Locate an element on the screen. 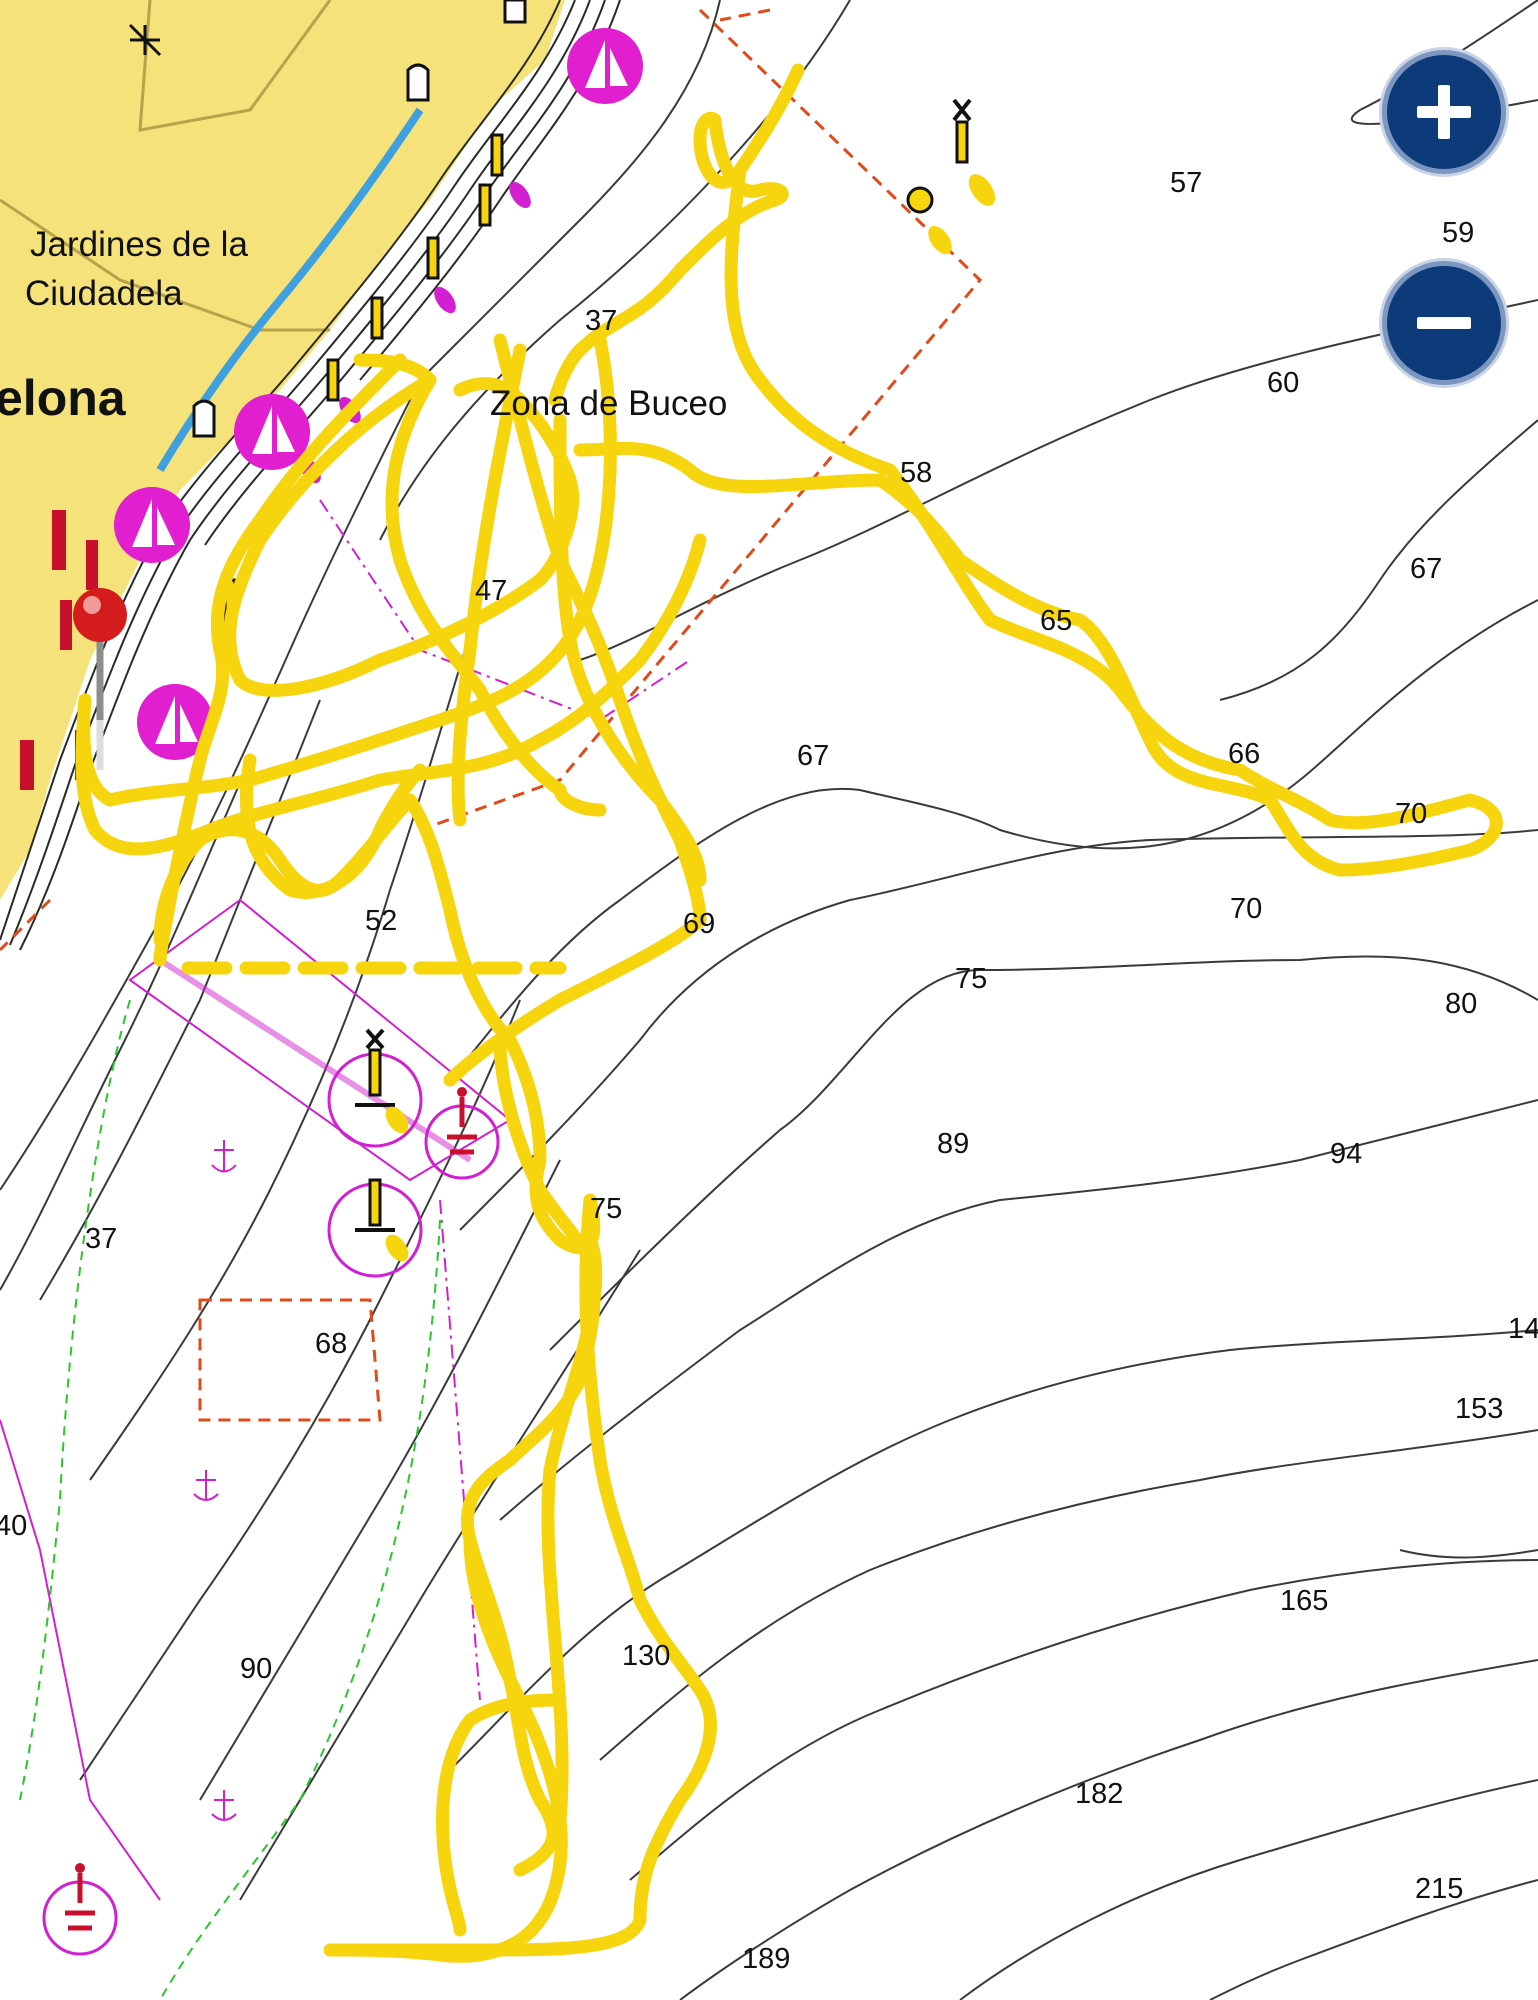 This screenshot has height=2000, width=1538. zoom-out-button is located at coordinates (1444, 323).